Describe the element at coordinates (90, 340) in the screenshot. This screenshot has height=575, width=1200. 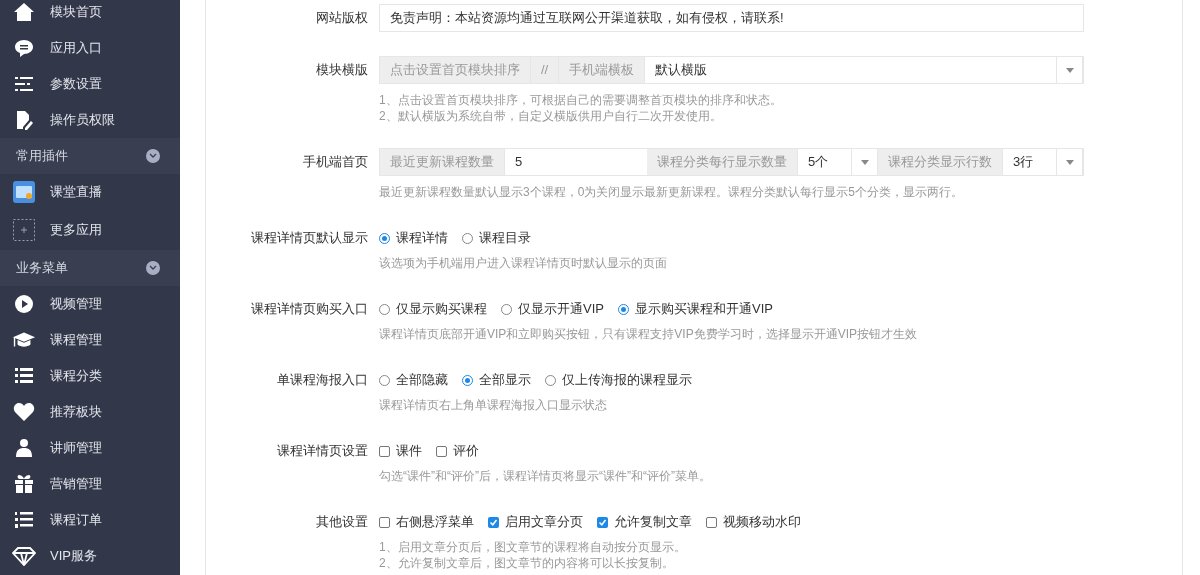
I see `sidebar-item: 课程管理` at that location.